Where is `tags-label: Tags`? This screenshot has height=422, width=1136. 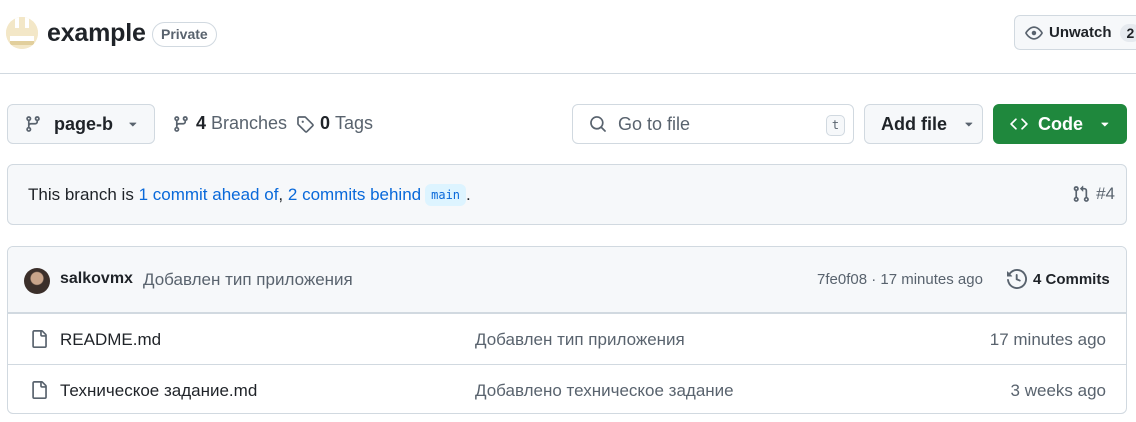
tags-label: Tags is located at coordinates (354, 123).